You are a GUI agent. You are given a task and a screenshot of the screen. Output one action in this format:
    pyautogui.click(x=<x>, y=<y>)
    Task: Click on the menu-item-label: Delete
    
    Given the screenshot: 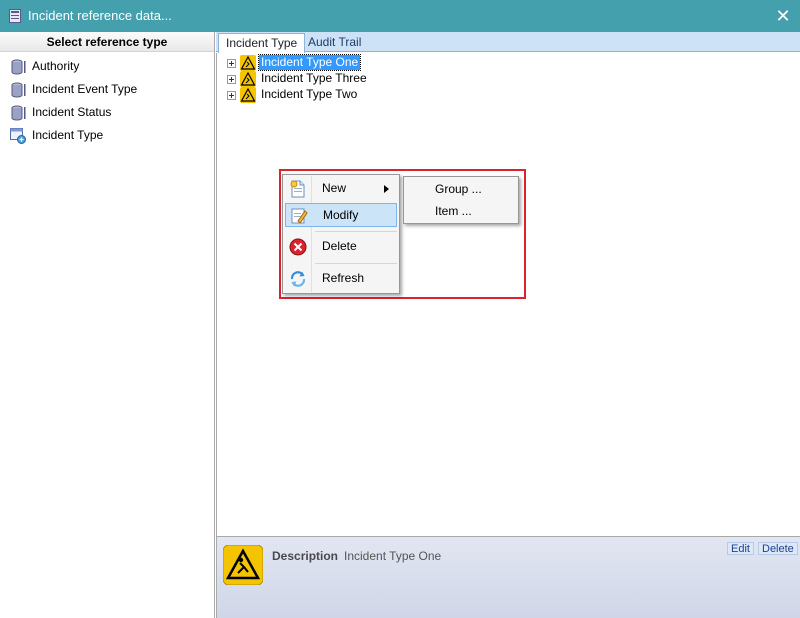 What is the action you would take?
    pyautogui.click(x=339, y=246)
    